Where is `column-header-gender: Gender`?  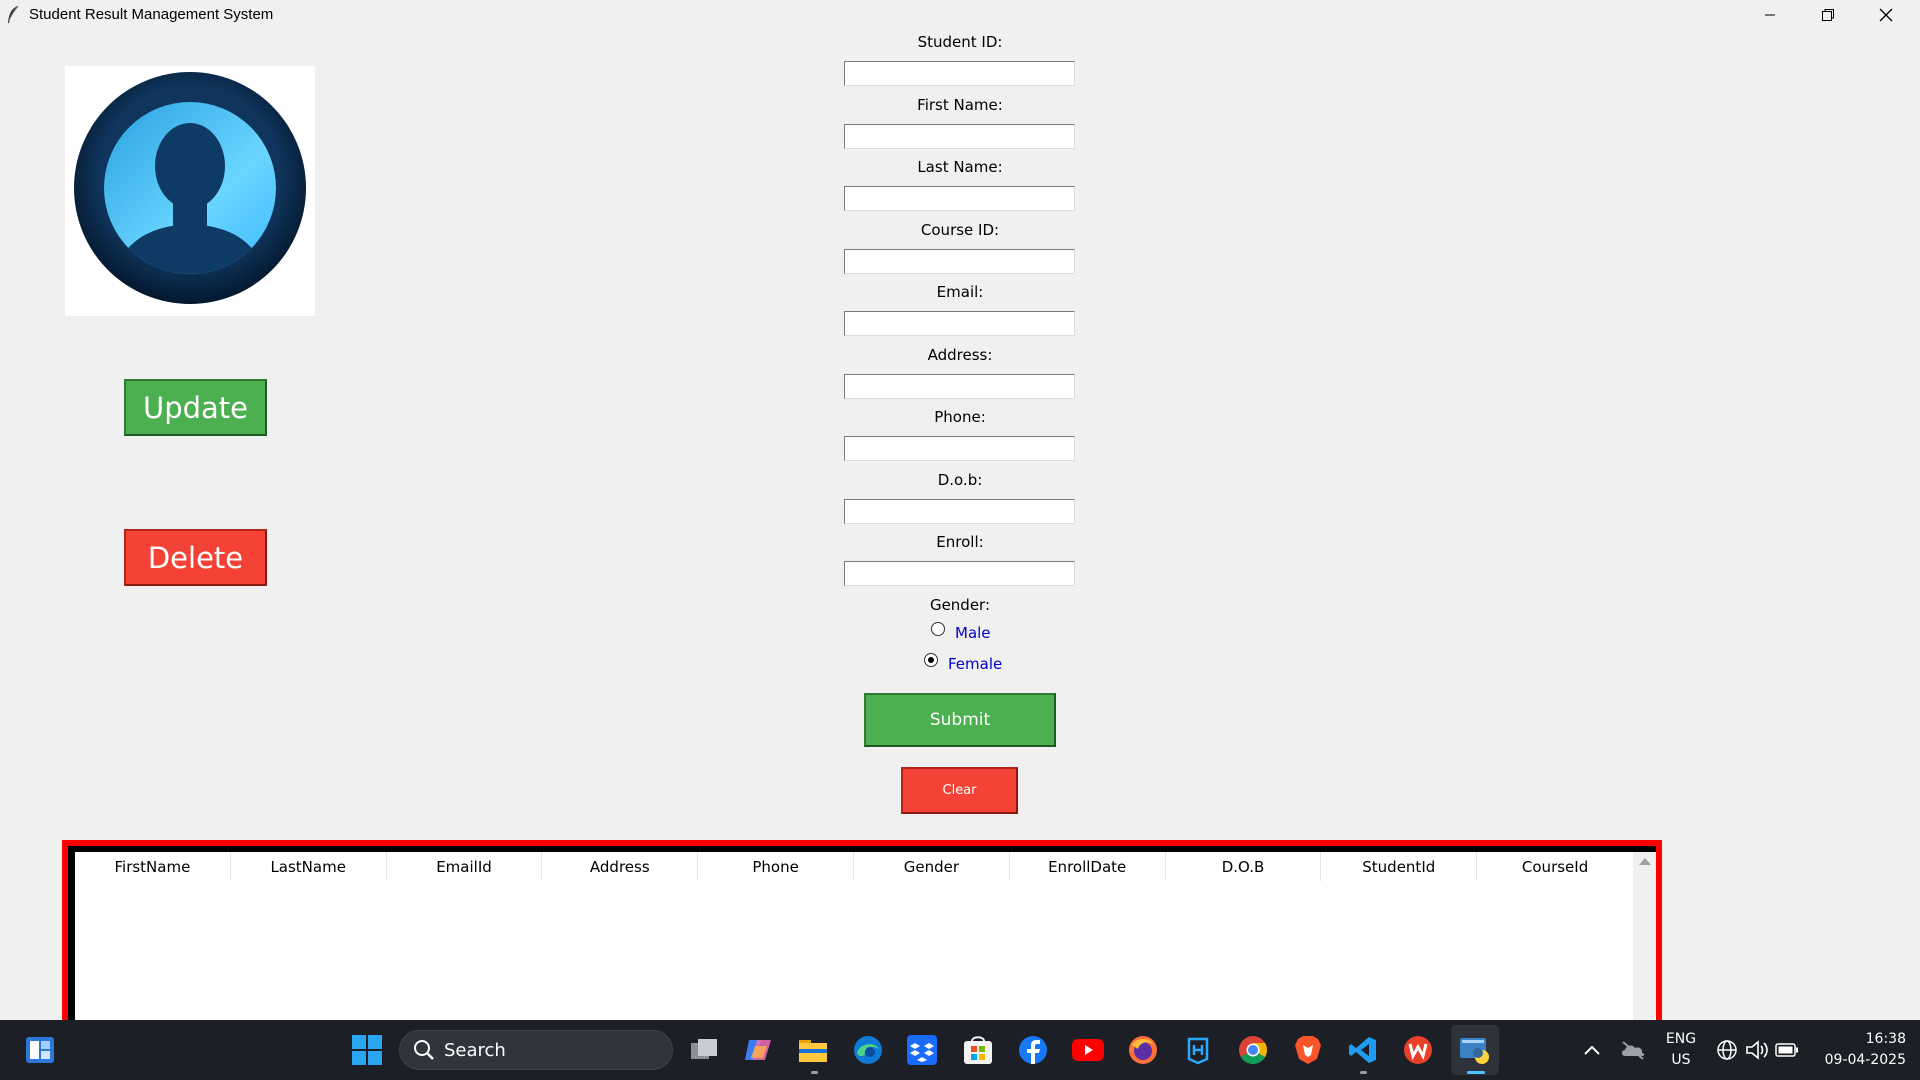
column-header-gender: Gender is located at coordinates (932, 866).